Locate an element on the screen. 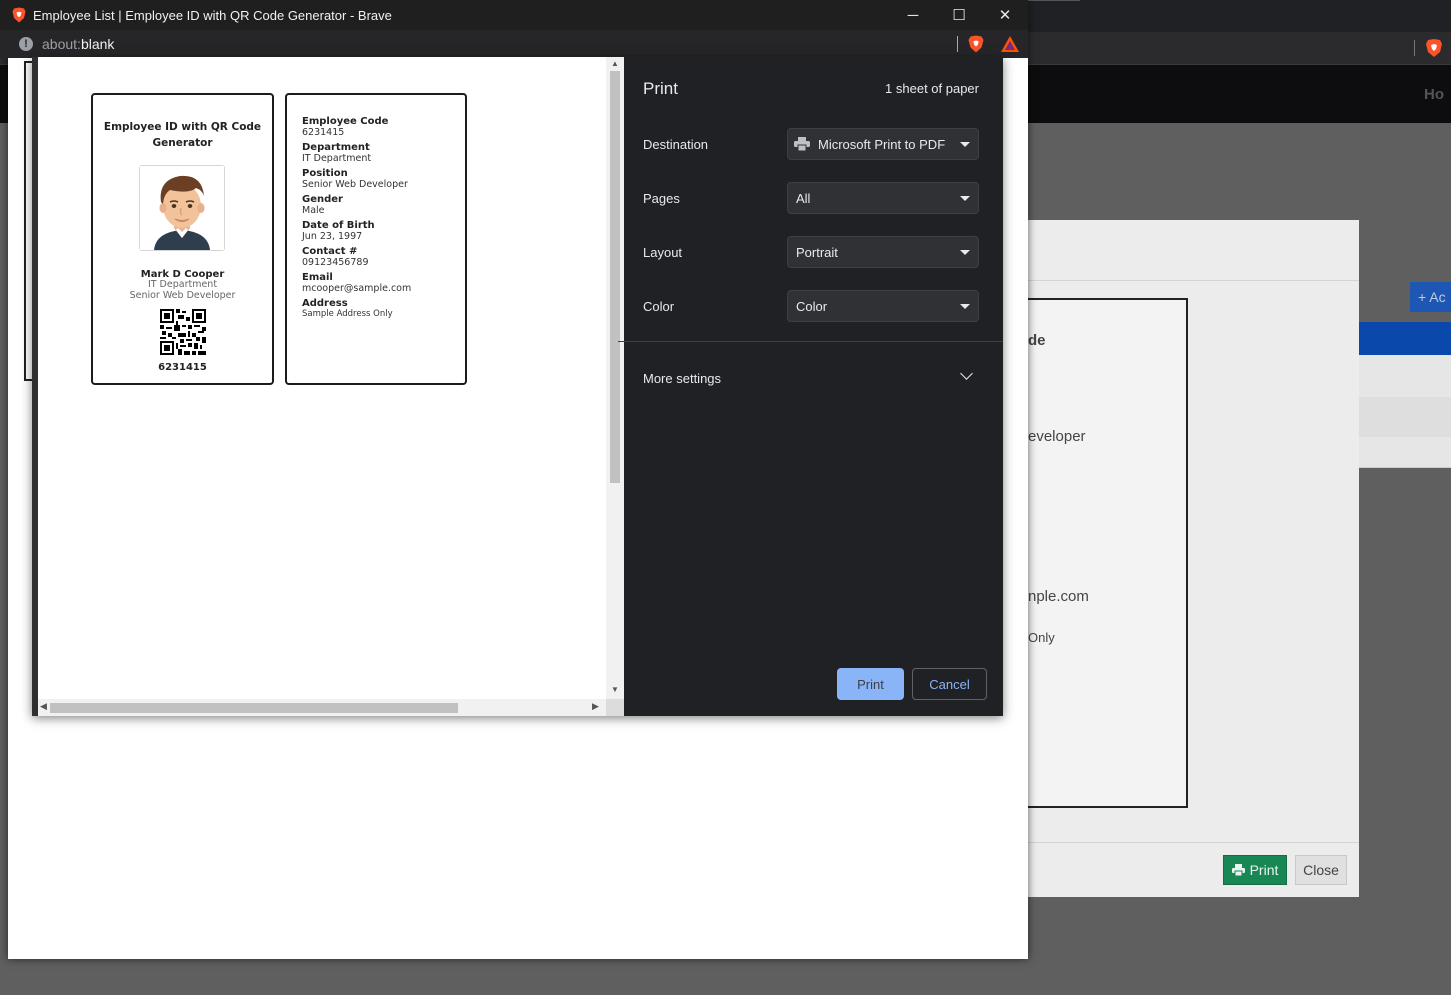 The image size is (1451, 995). field-value: Senior Web Developer is located at coordinates (355, 184).